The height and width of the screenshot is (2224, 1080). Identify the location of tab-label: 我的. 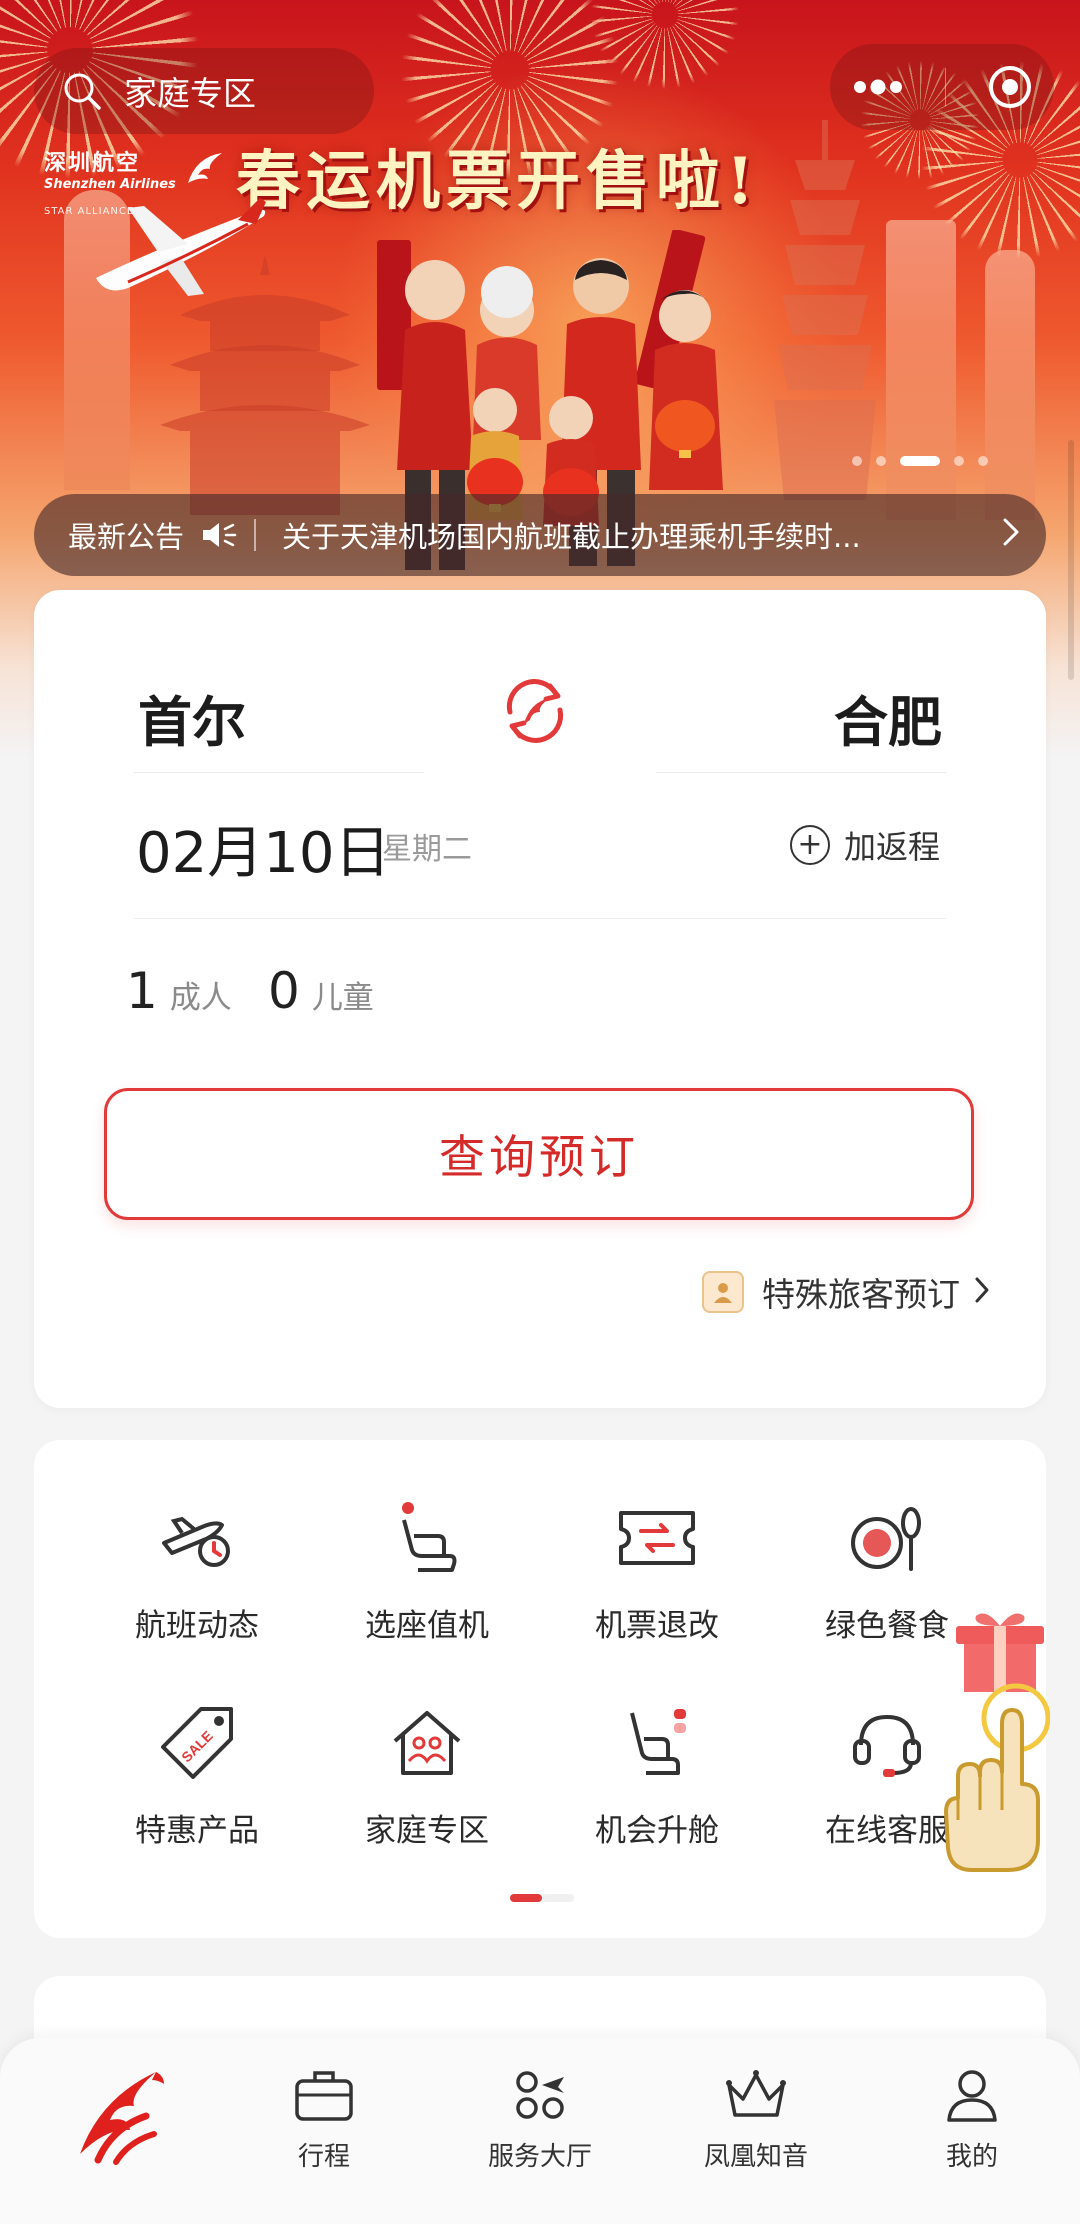
(971, 2157).